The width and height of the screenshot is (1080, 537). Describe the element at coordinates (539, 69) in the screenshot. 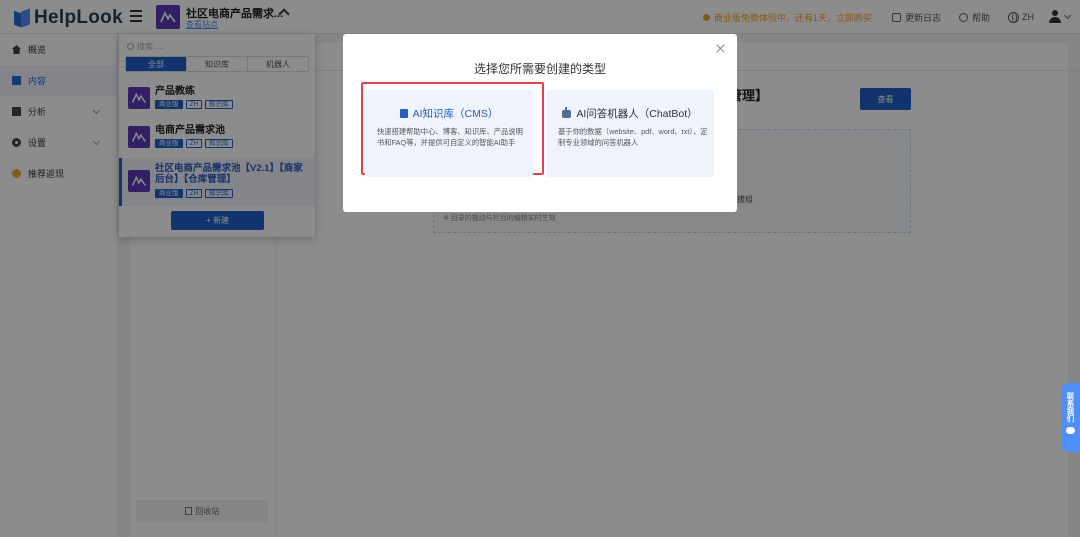

I see `modal-title: 选择您所需要创建的类型` at that location.